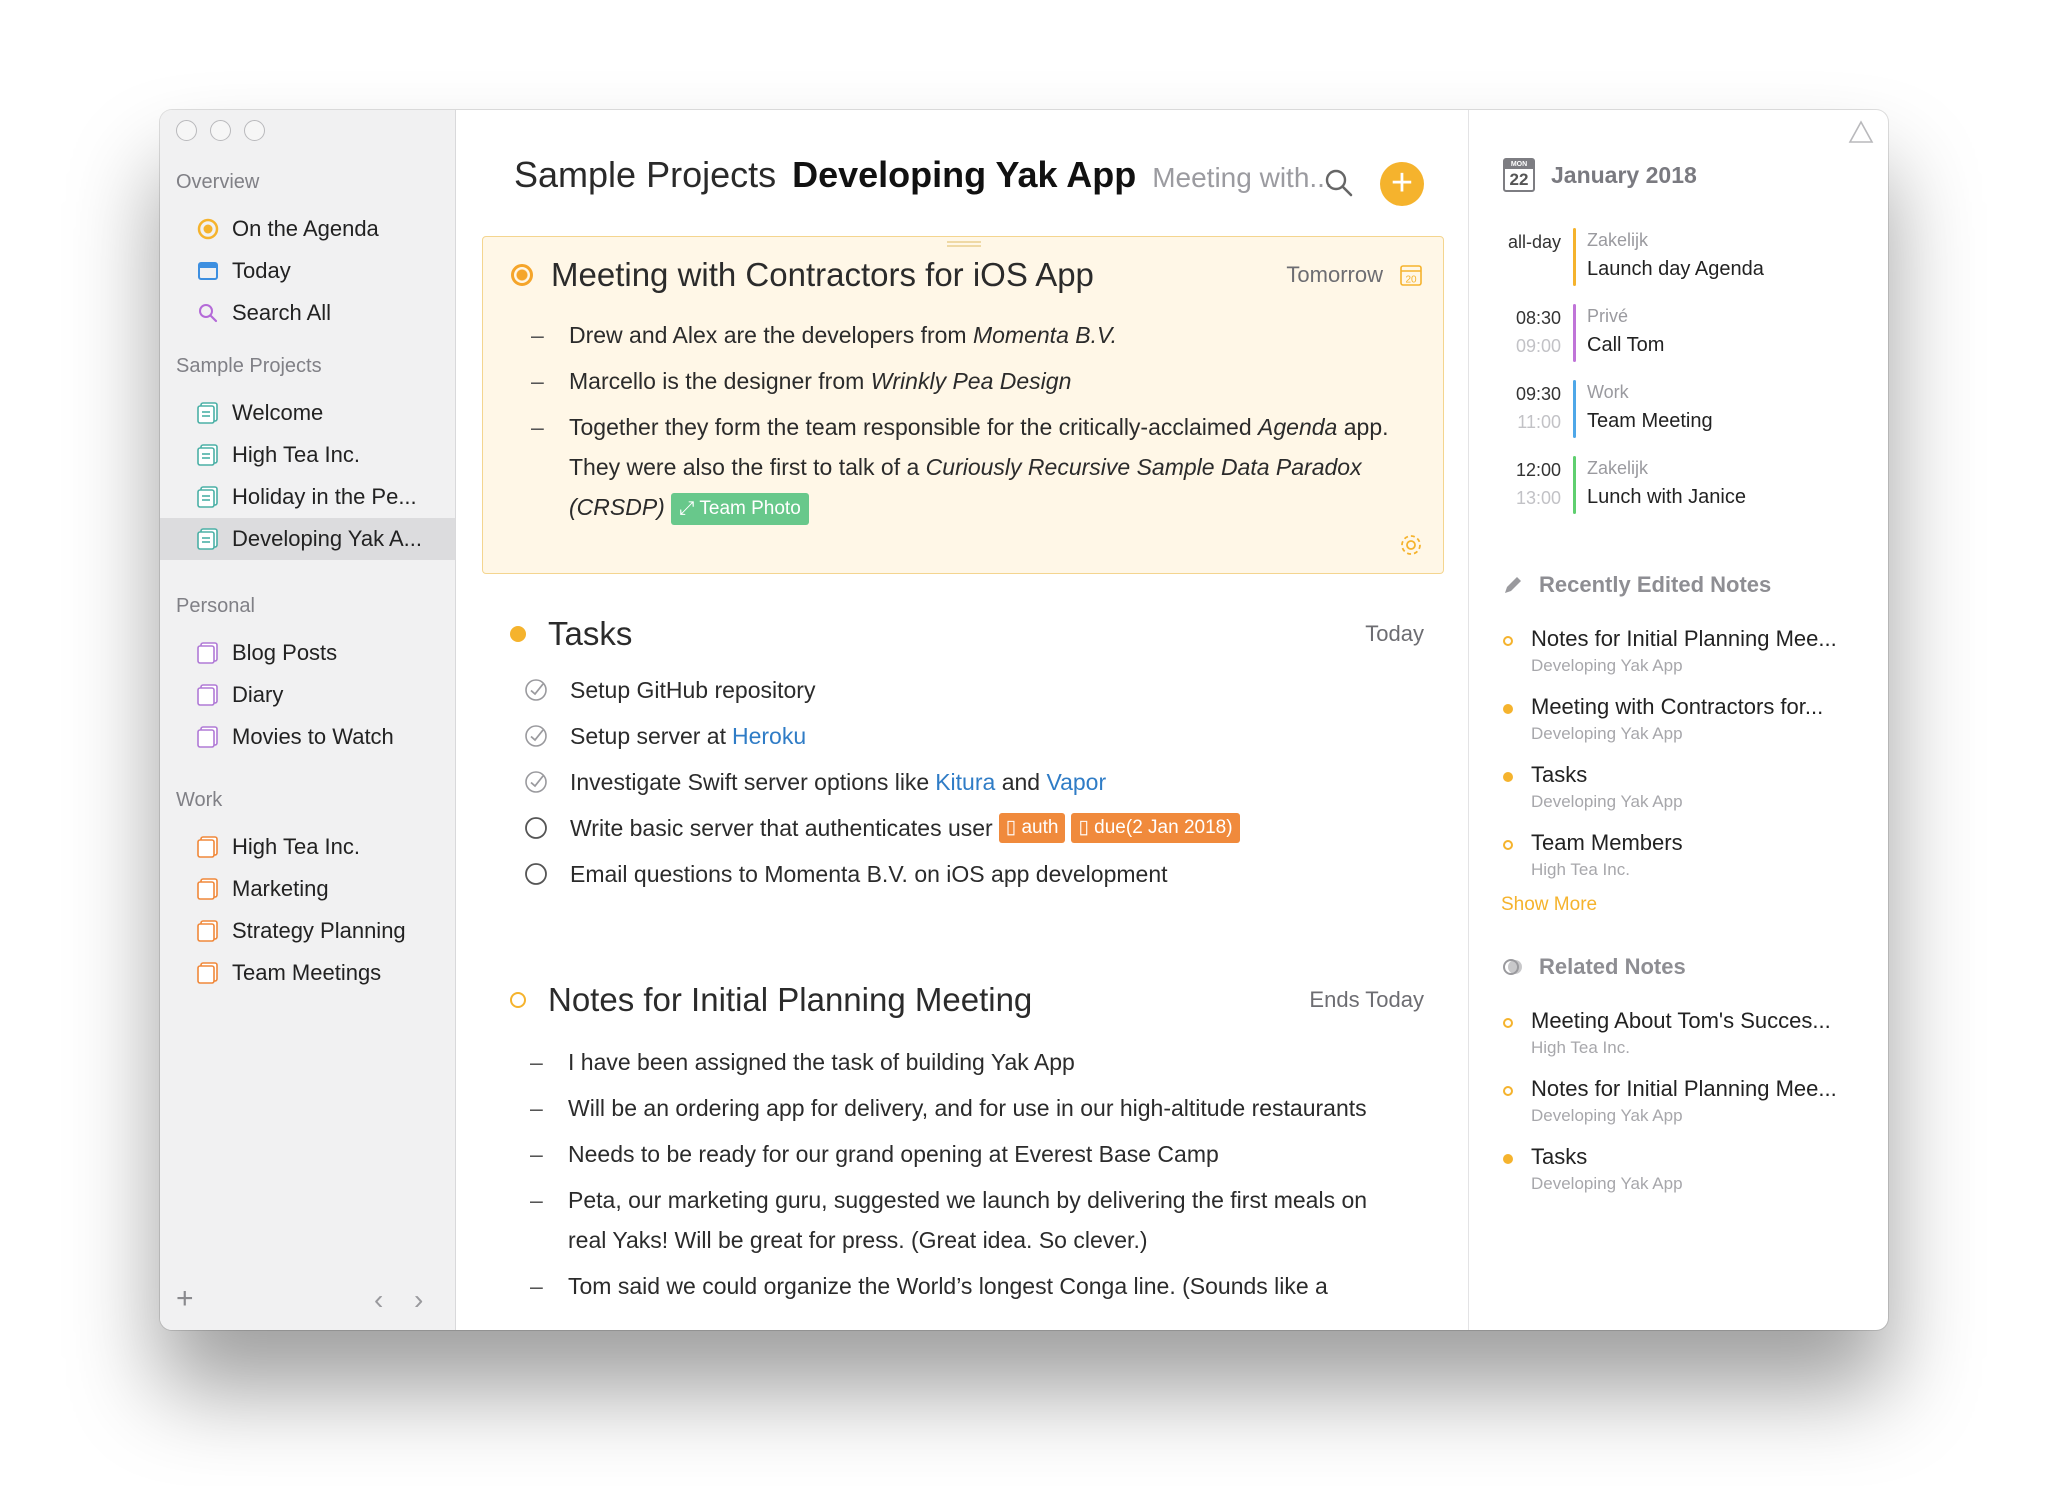 This screenshot has height=1486, width=2048. I want to click on sidebar-item-label: Search All, so click(282, 312).